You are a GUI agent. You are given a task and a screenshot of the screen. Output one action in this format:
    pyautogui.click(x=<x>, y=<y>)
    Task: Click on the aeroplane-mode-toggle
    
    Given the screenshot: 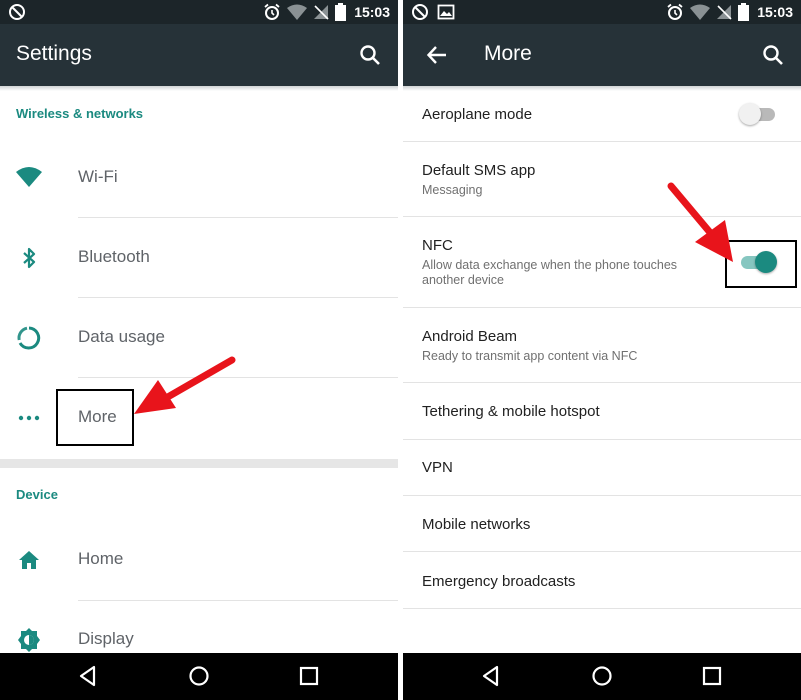 What is the action you would take?
    pyautogui.click(x=758, y=114)
    